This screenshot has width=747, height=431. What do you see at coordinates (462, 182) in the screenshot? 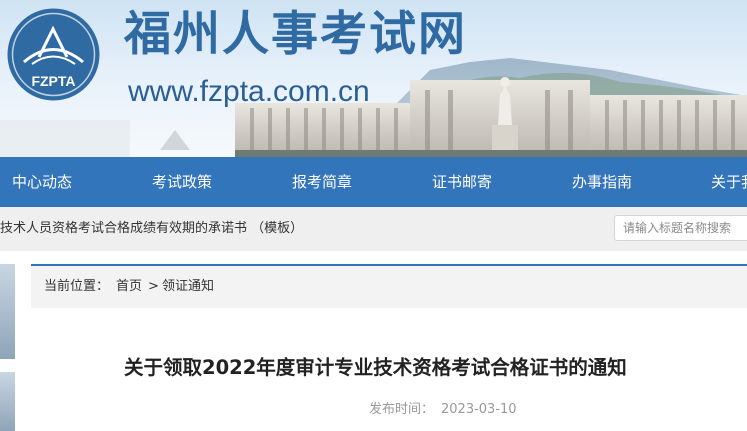
I see `nav-item-certificate-mailing: 证书邮寄` at bounding box center [462, 182].